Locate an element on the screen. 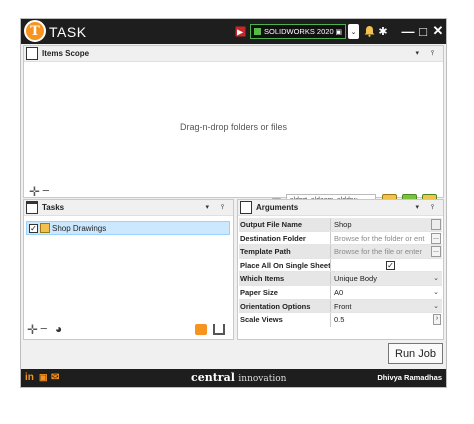 The image size is (474, 424). output-file-name-input: Shop is located at coordinates (386, 224).